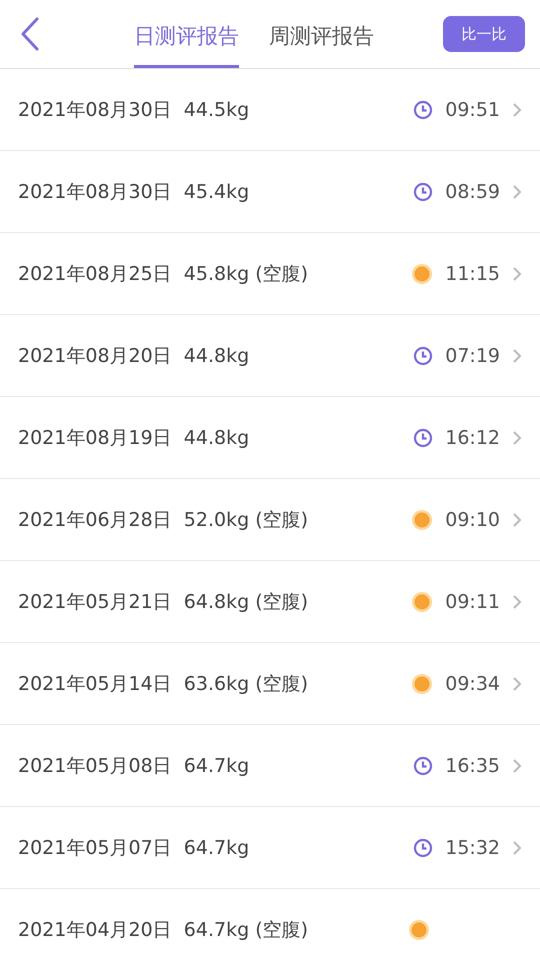 The width and height of the screenshot is (540, 960). Describe the element at coordinates (472, 191) in the screenshot. I see `record-time: 08:59` at that location.